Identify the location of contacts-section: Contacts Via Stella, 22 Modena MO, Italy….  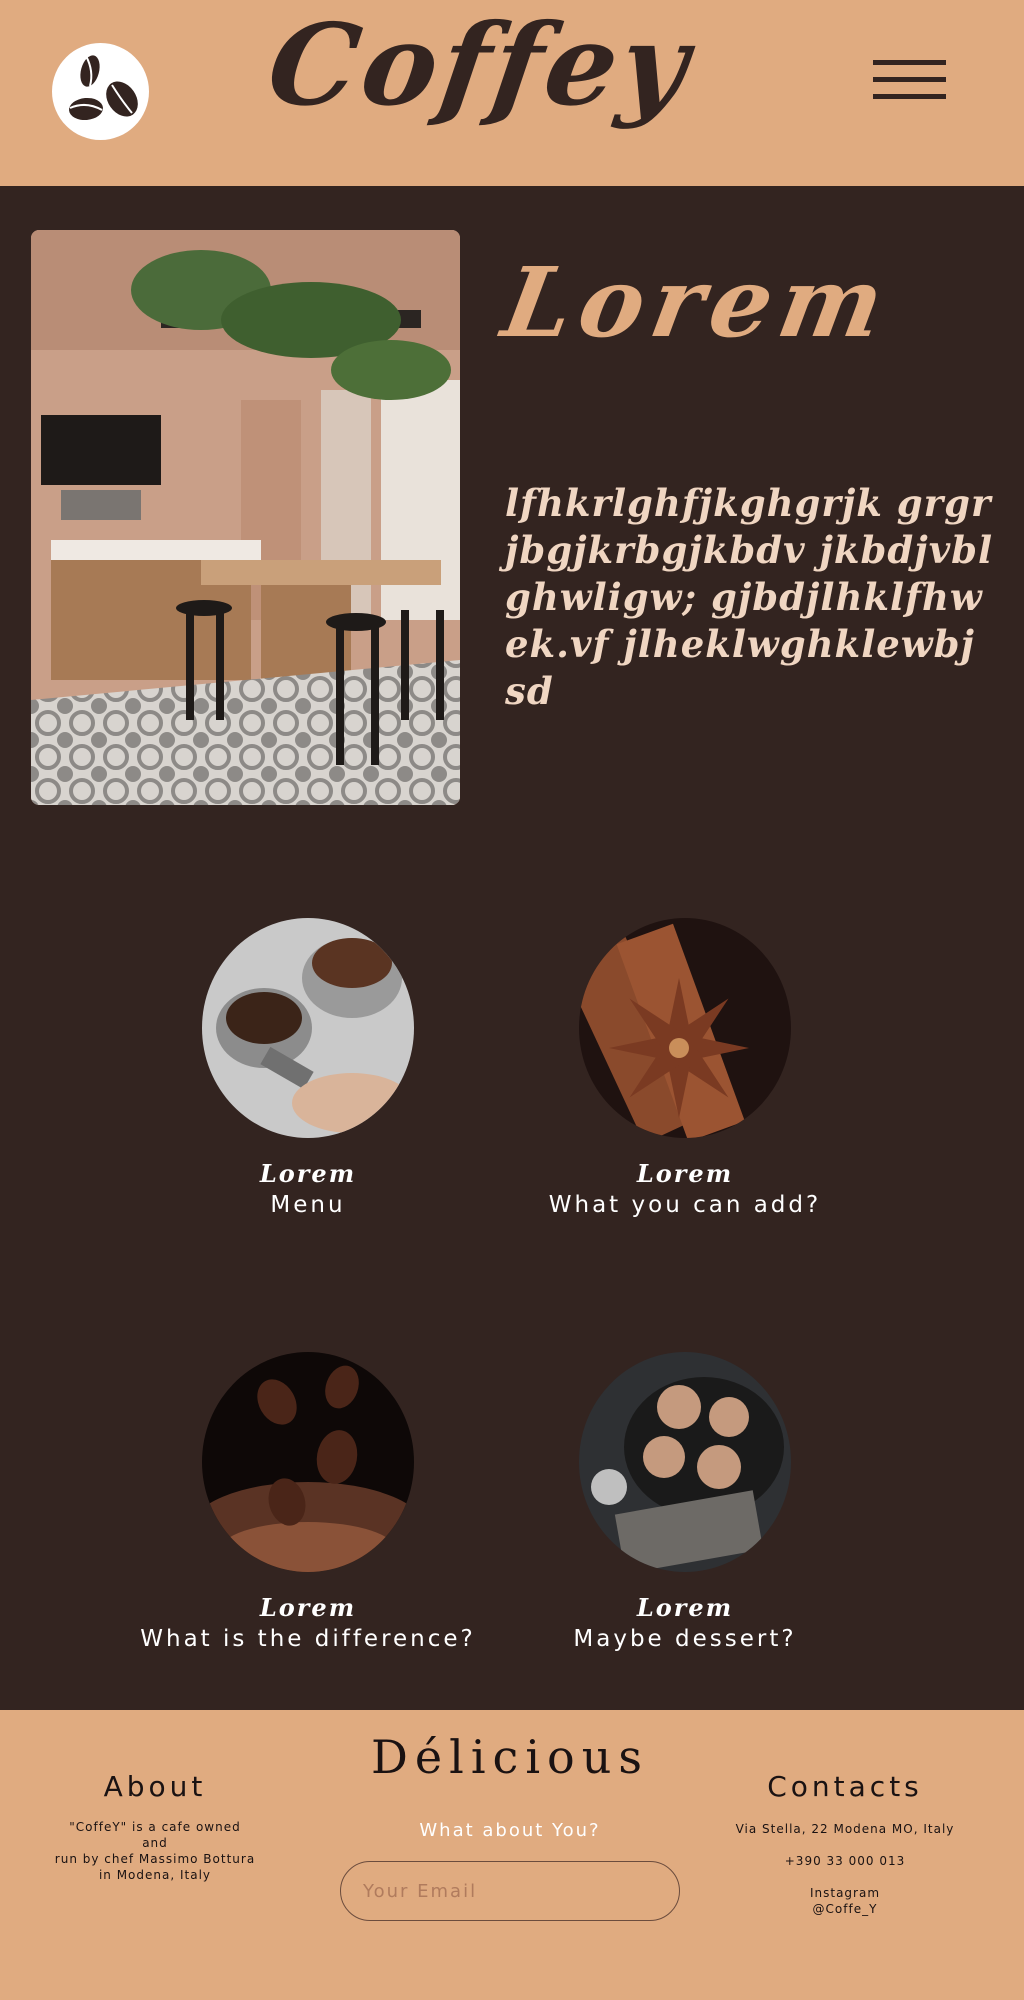
(845, 1843).